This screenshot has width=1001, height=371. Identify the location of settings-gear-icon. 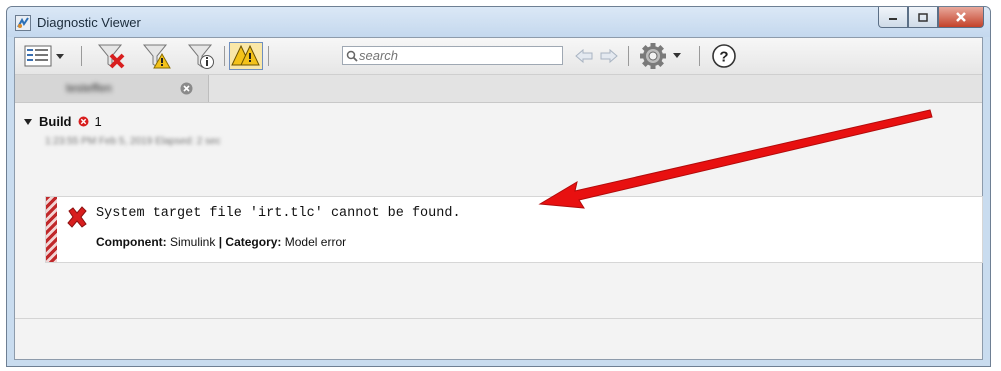
(660, 56).